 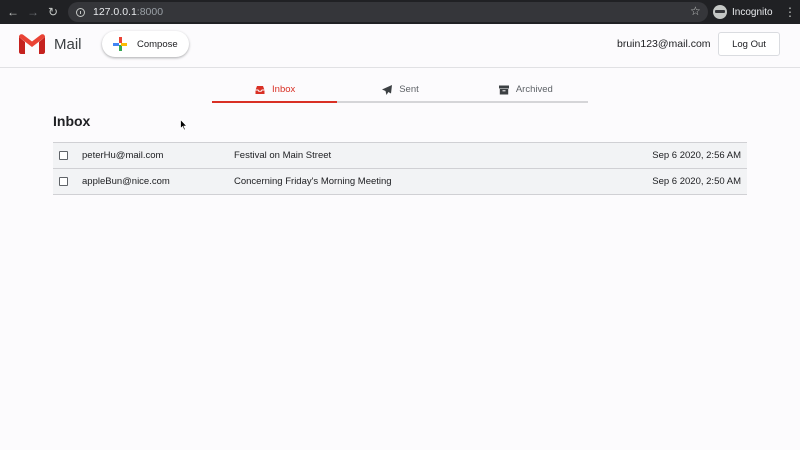 I want to click on tab-sent: Sent, so click(x=399, y=89).